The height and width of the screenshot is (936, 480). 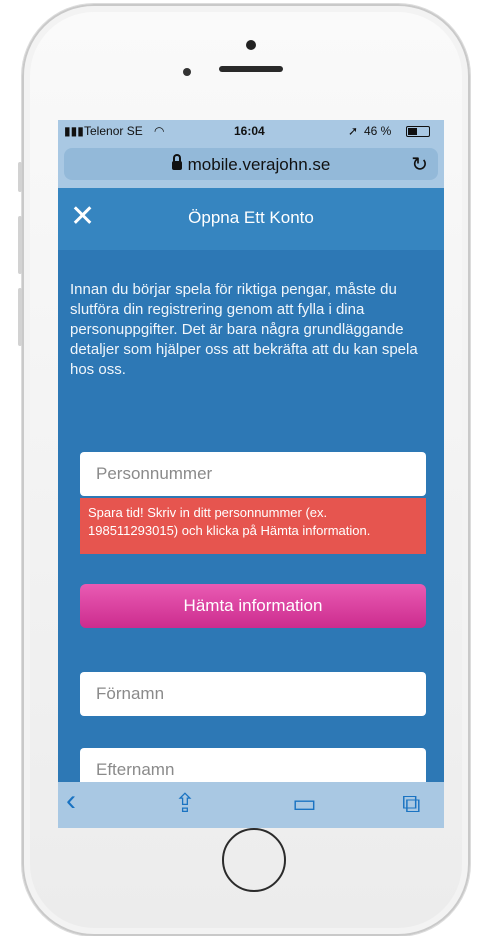 What do you see at coordinates (254, 860) in the screenshot?
I see `home-button` at bounding box center [254, 860].